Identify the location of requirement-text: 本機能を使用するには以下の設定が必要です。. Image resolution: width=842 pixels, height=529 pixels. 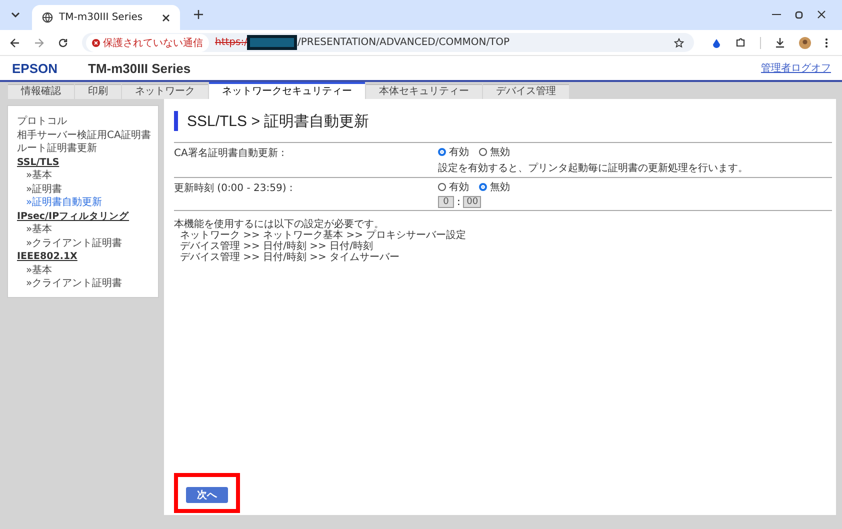
(279, 224).